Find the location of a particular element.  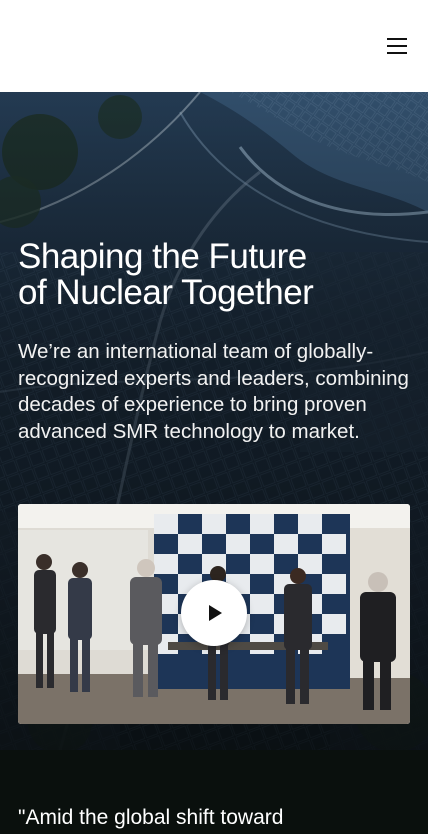

hero-title-line: of Nuclear Together is located at coordinates (166, 292).